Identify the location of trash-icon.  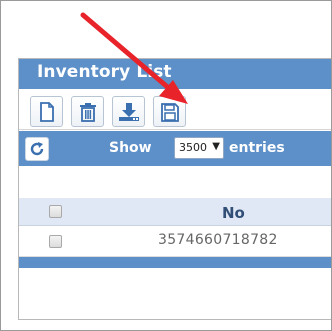
(87, 112).